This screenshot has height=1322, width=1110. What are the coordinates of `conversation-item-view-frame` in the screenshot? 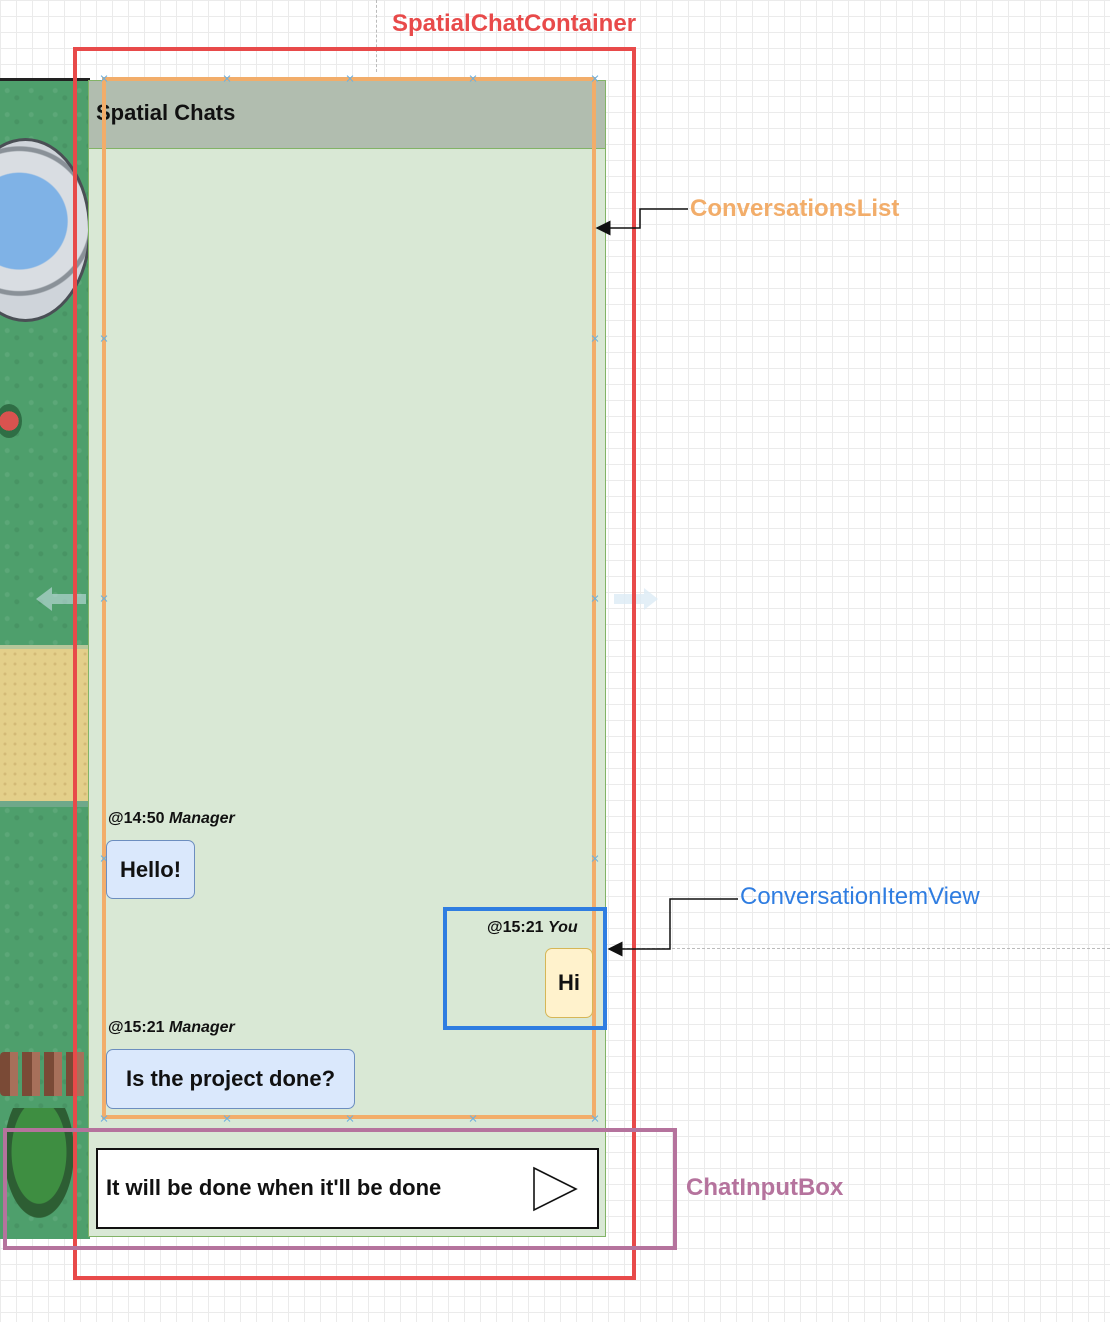 It's located at (525, 968).